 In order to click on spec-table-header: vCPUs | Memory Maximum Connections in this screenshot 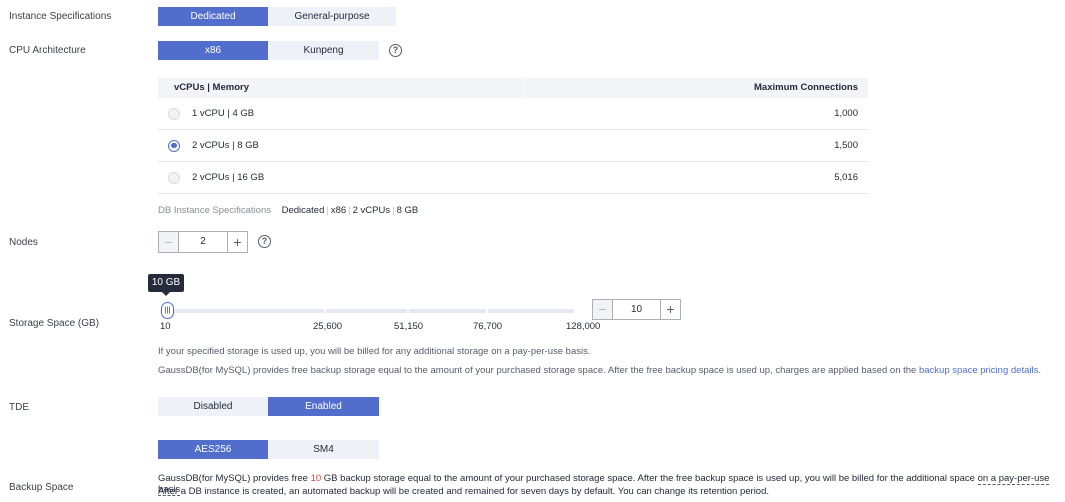, I will do `click(513, 88)`.